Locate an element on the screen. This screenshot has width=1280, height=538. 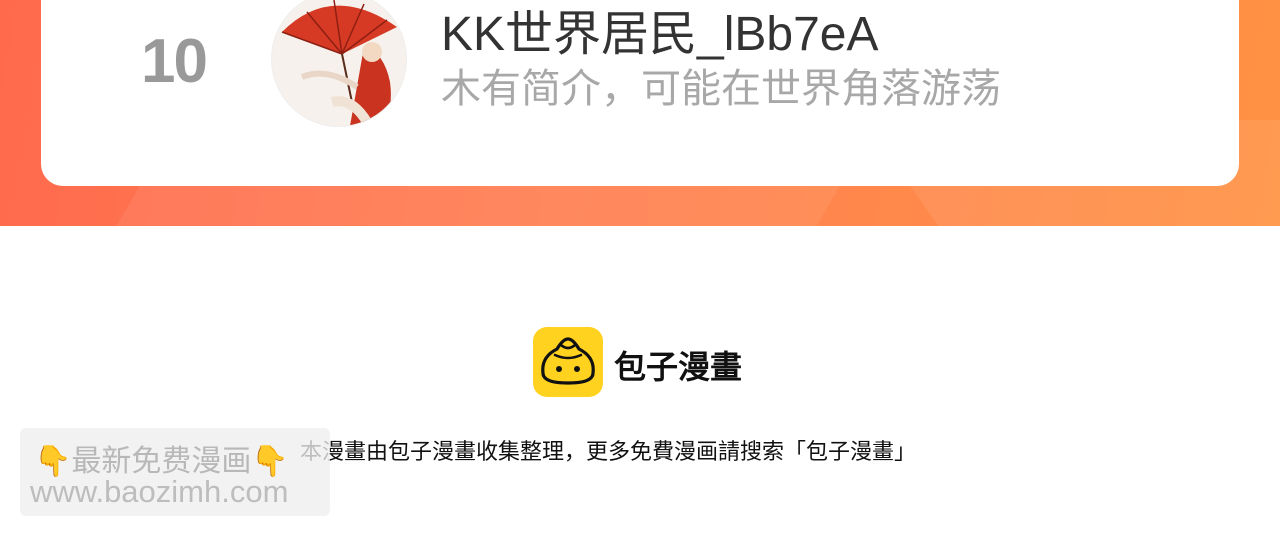
user-name: KK世界居民_lBb7eA is located at coordinates (660, 32).